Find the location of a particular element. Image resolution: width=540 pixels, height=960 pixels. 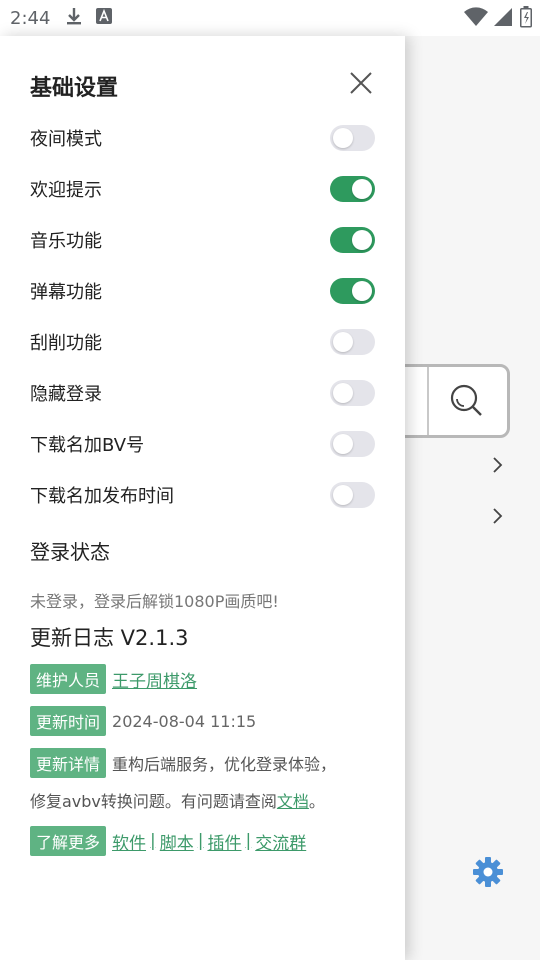

link-group: 交流群 is located at coordinates (280, 841).